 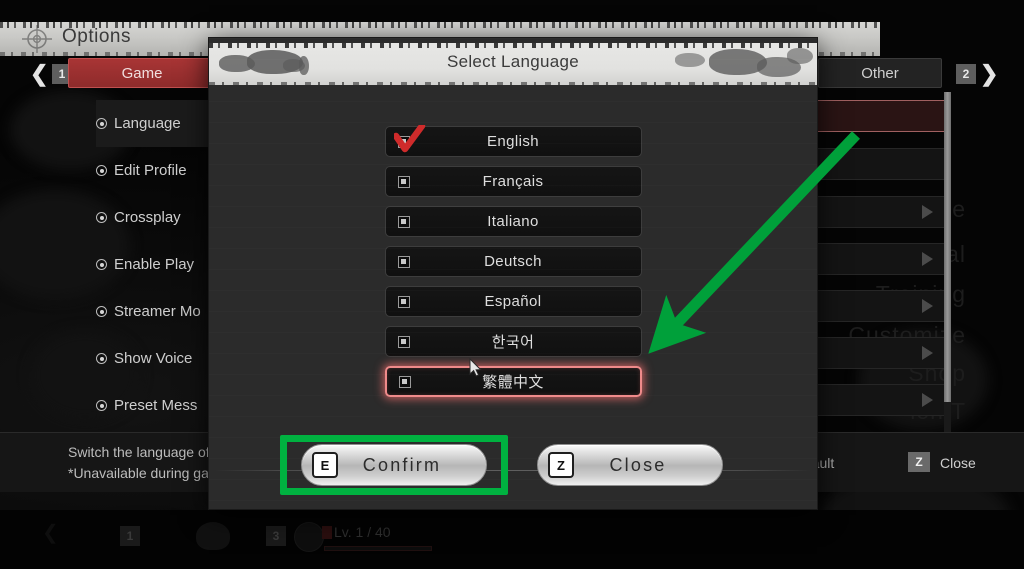 I want to click on description-line-1: Switch the language of, so click(x=139, y=452).